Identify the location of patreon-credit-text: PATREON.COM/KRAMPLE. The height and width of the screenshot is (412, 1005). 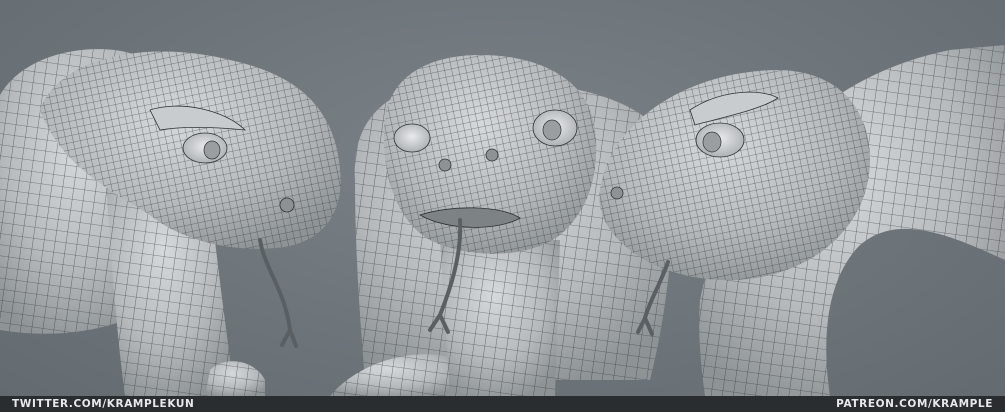
(914, 404).